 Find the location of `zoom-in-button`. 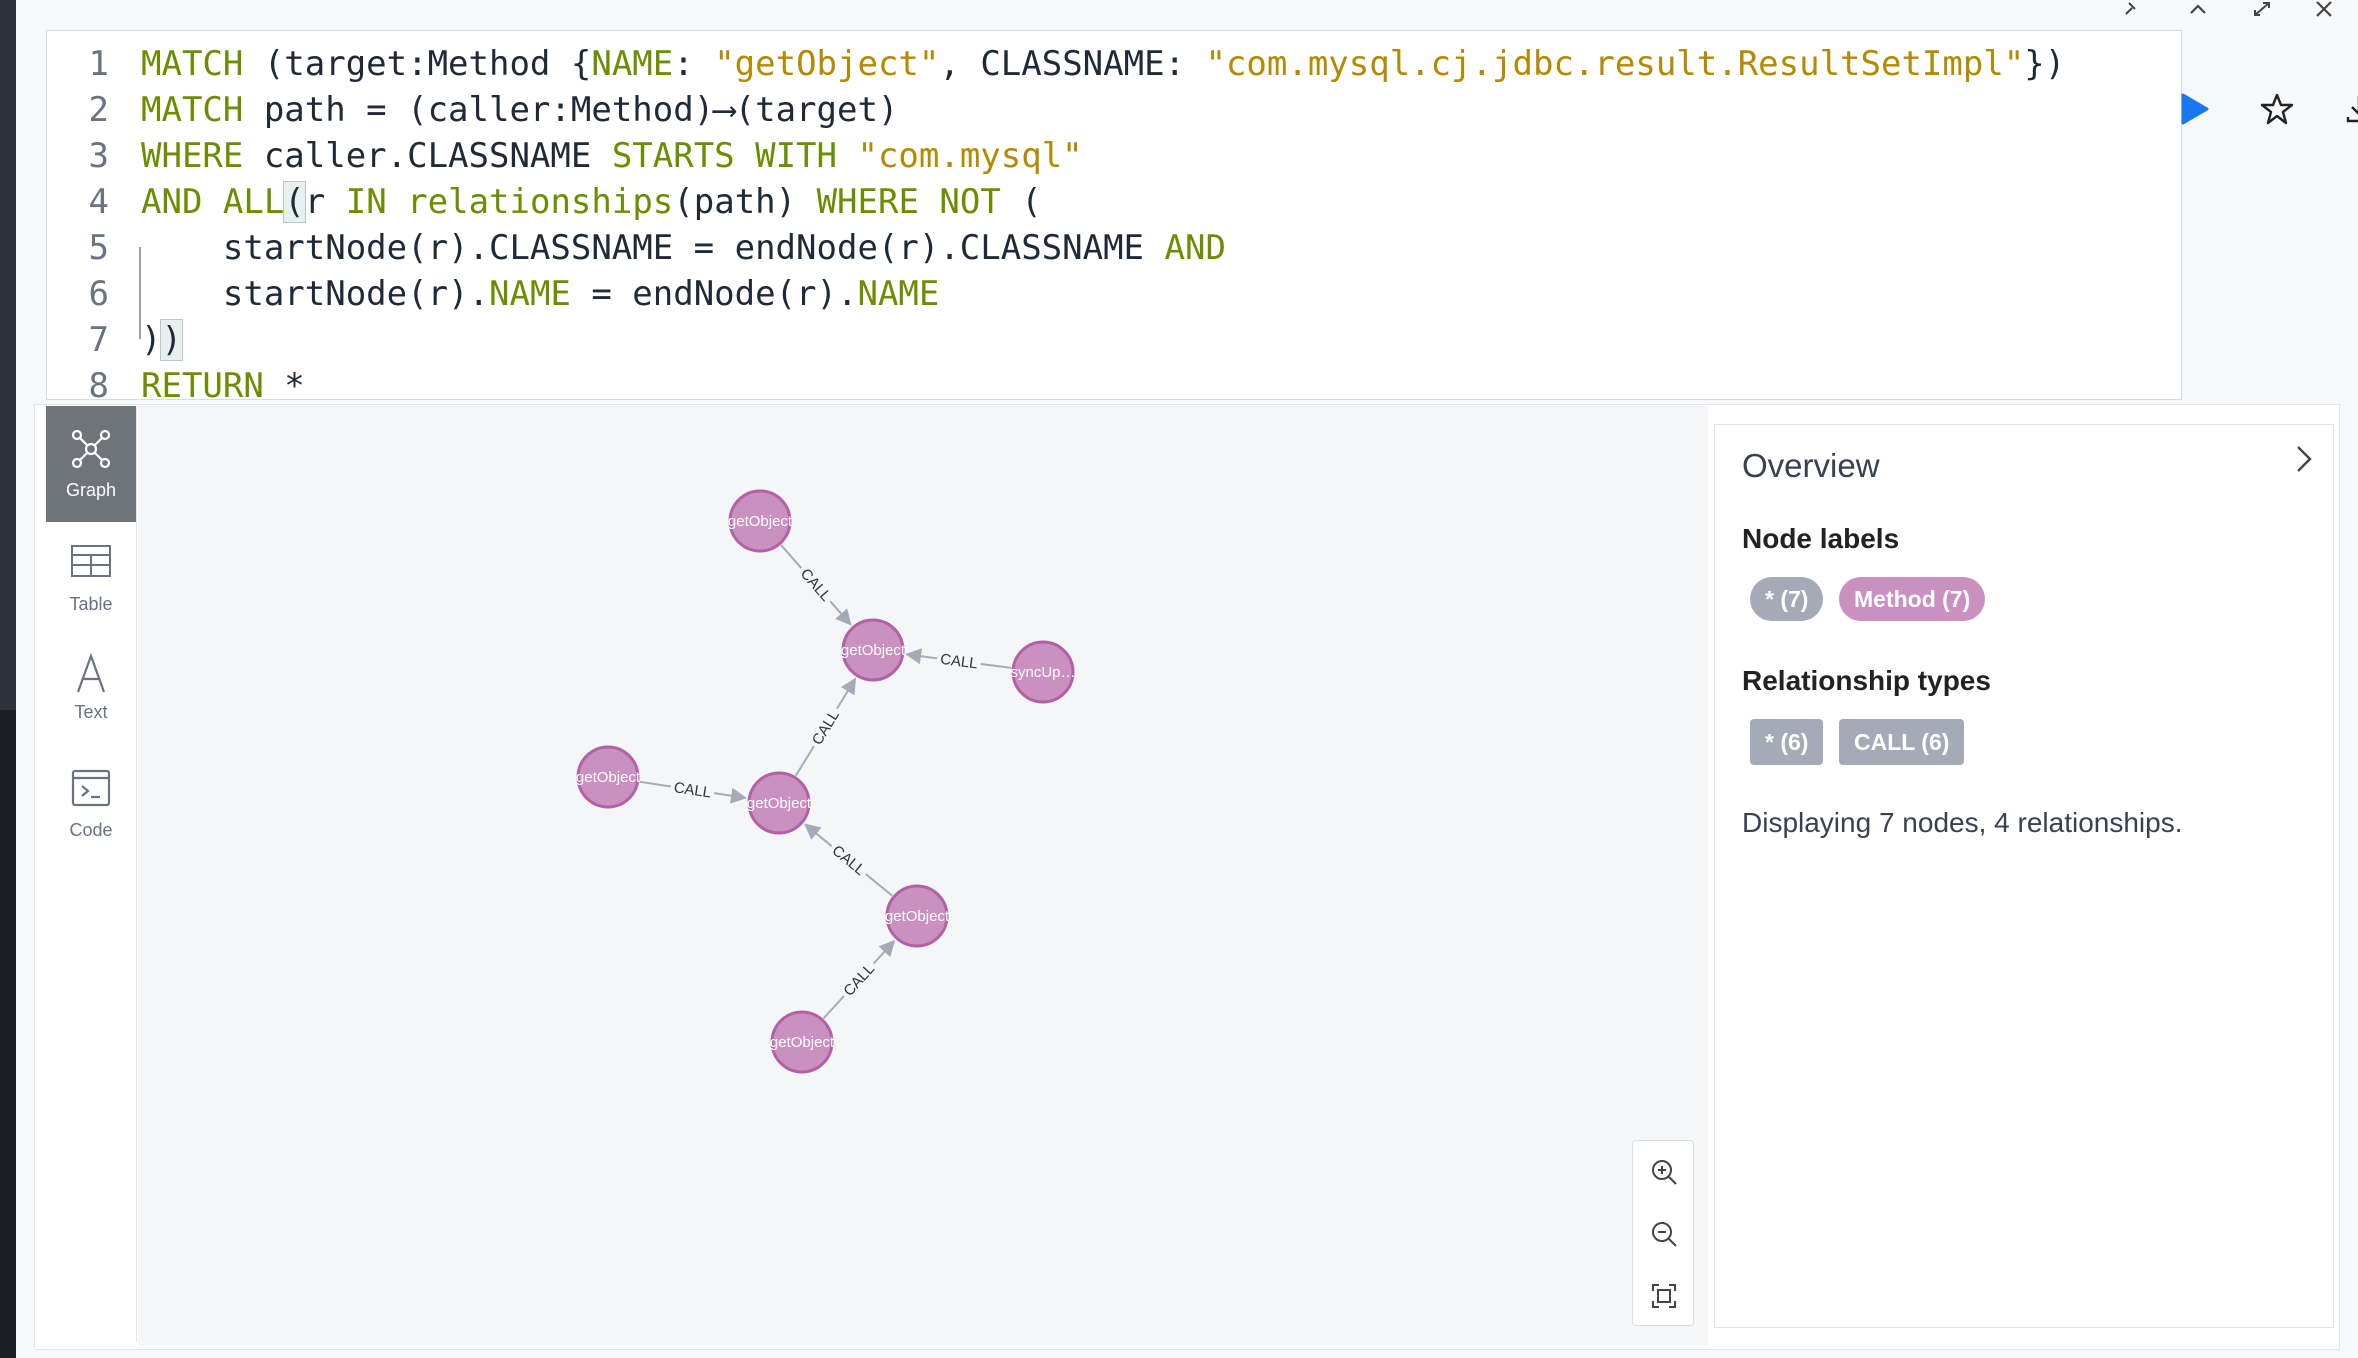

zoom-in-button is located at coordinates (1664, 1172).